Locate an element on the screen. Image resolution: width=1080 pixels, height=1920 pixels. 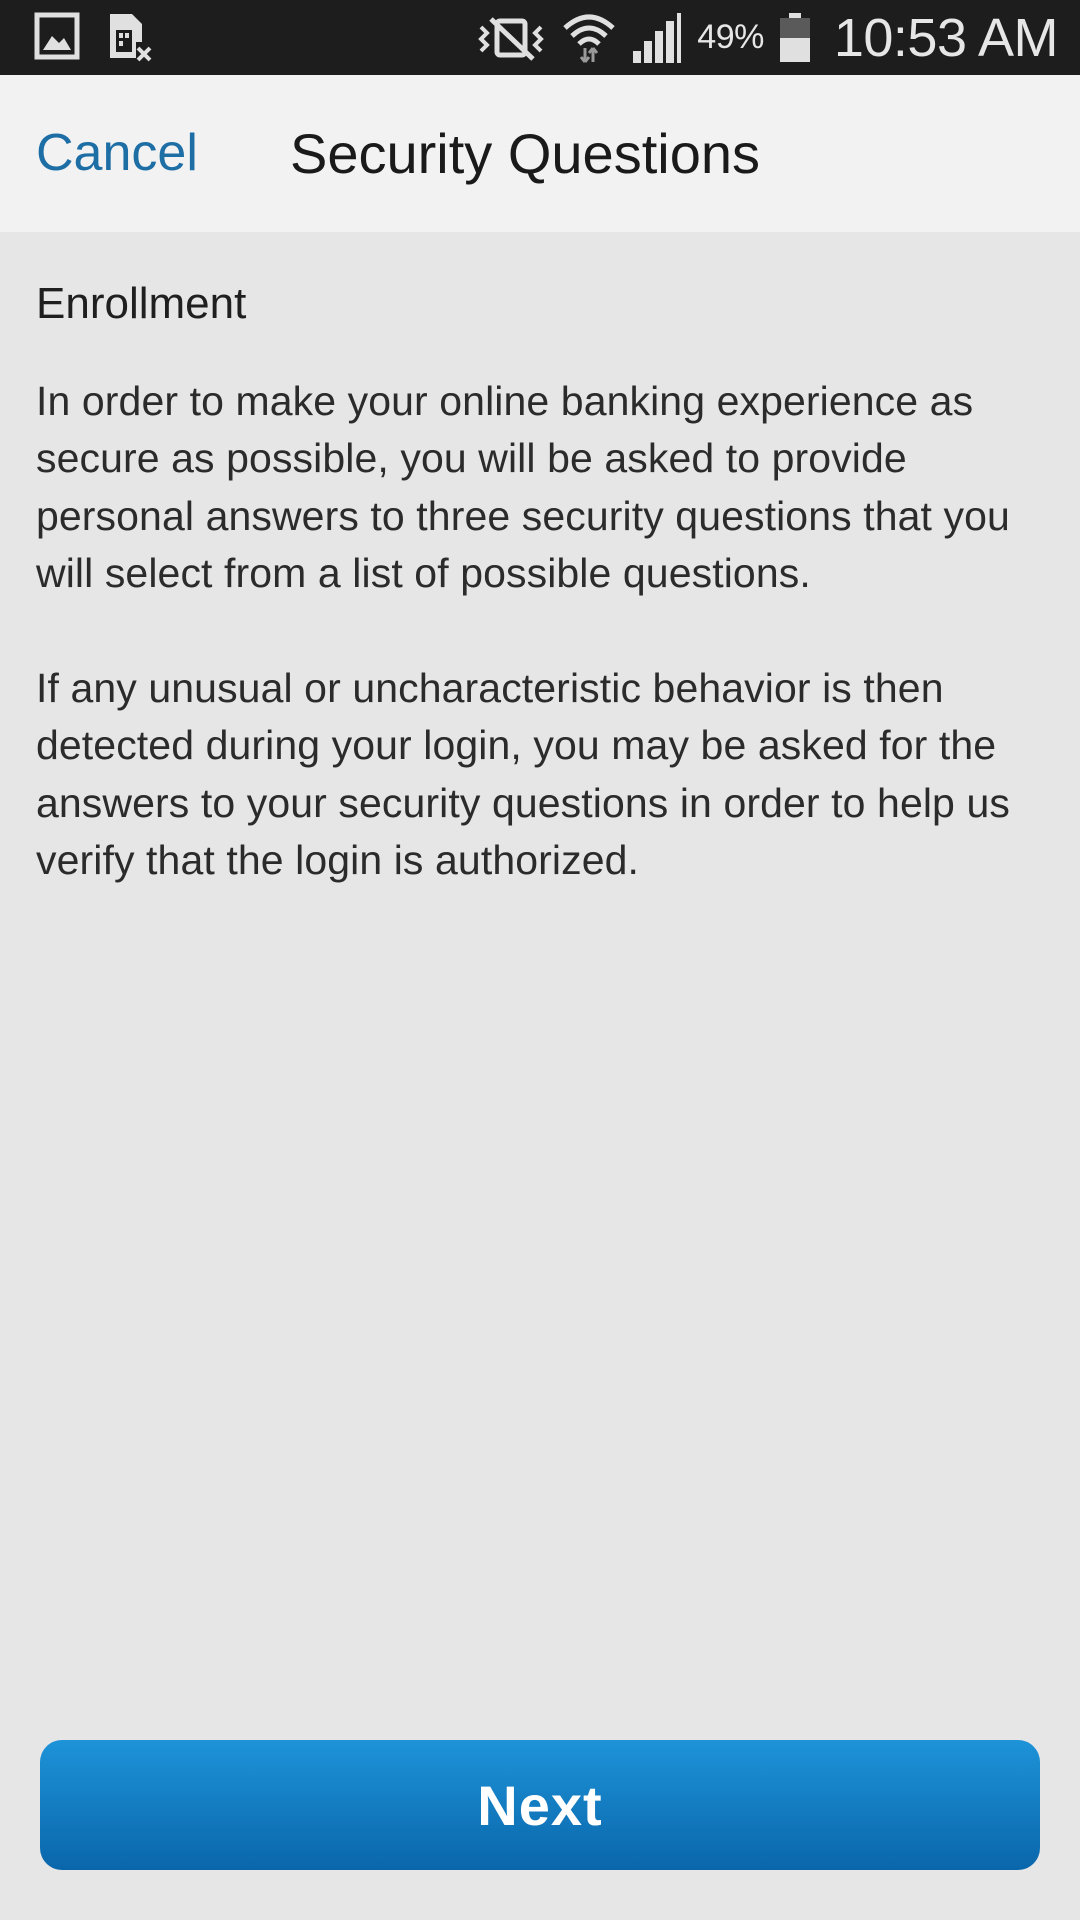
status-bar: 49% 10:53 AM is located at coordinates (540, 37).